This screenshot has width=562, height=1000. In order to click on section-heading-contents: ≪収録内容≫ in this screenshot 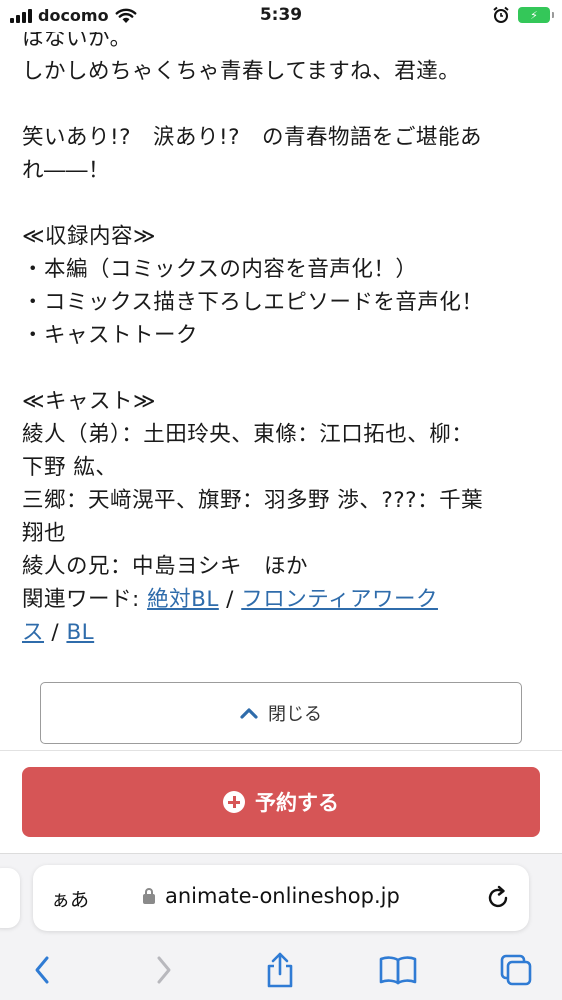, I will do `click(89, 236)`.